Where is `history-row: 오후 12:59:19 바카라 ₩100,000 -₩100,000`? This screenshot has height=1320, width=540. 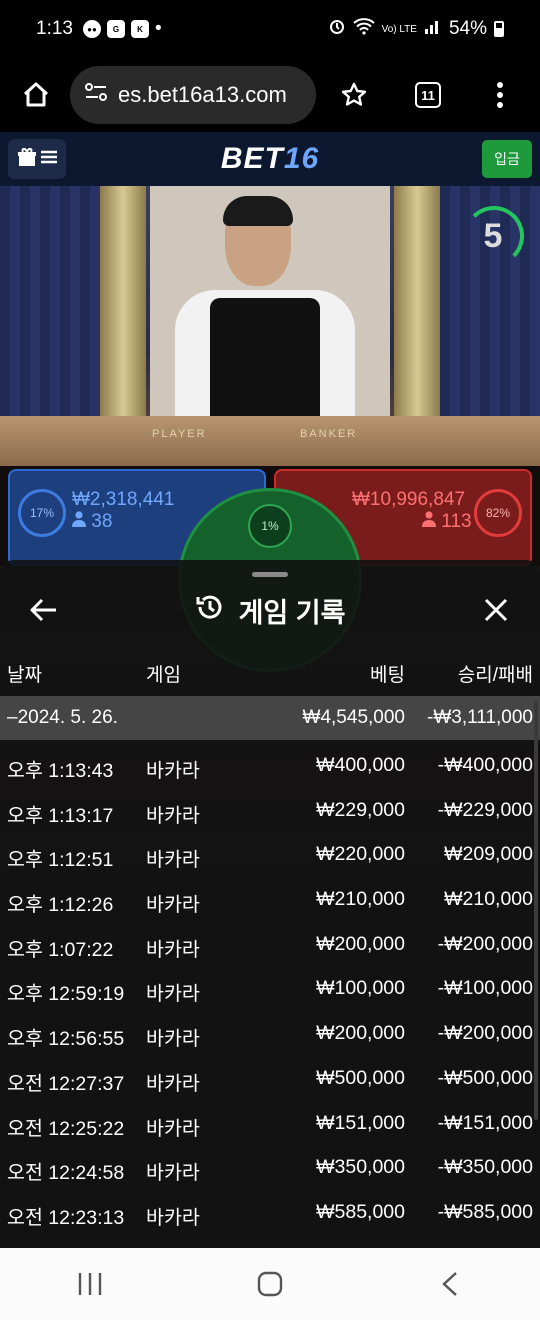
history-row: 오후 12:59:19 바카라 ₩100,000 -₩100,000 is located at coordinates (270, 988).